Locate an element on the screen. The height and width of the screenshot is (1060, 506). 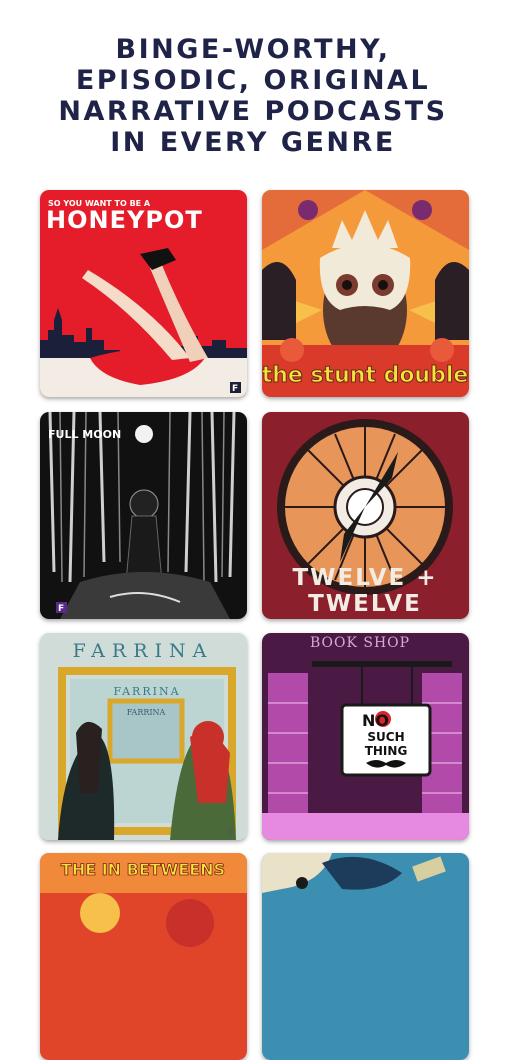
podcast-cover-farrina: FARRINA FARRINA FARRINA F is located at coordinates (143, 736).